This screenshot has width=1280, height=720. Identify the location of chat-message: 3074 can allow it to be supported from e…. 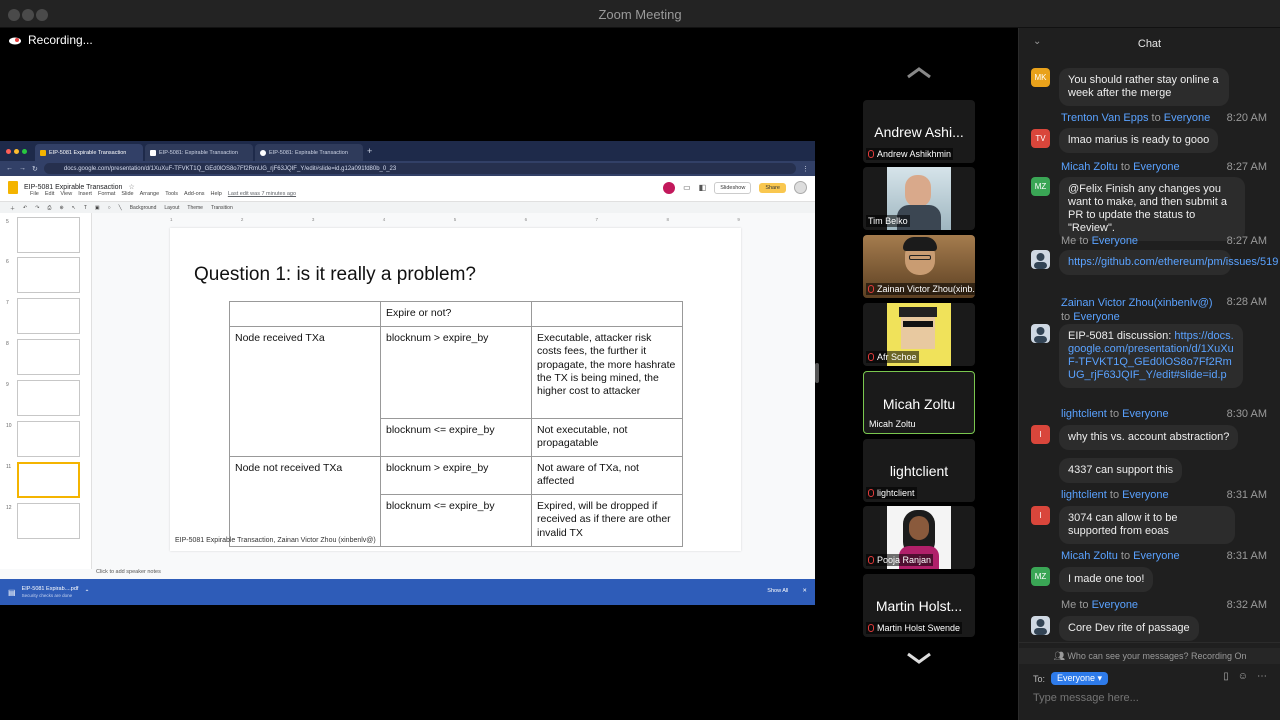
(1147, 525).